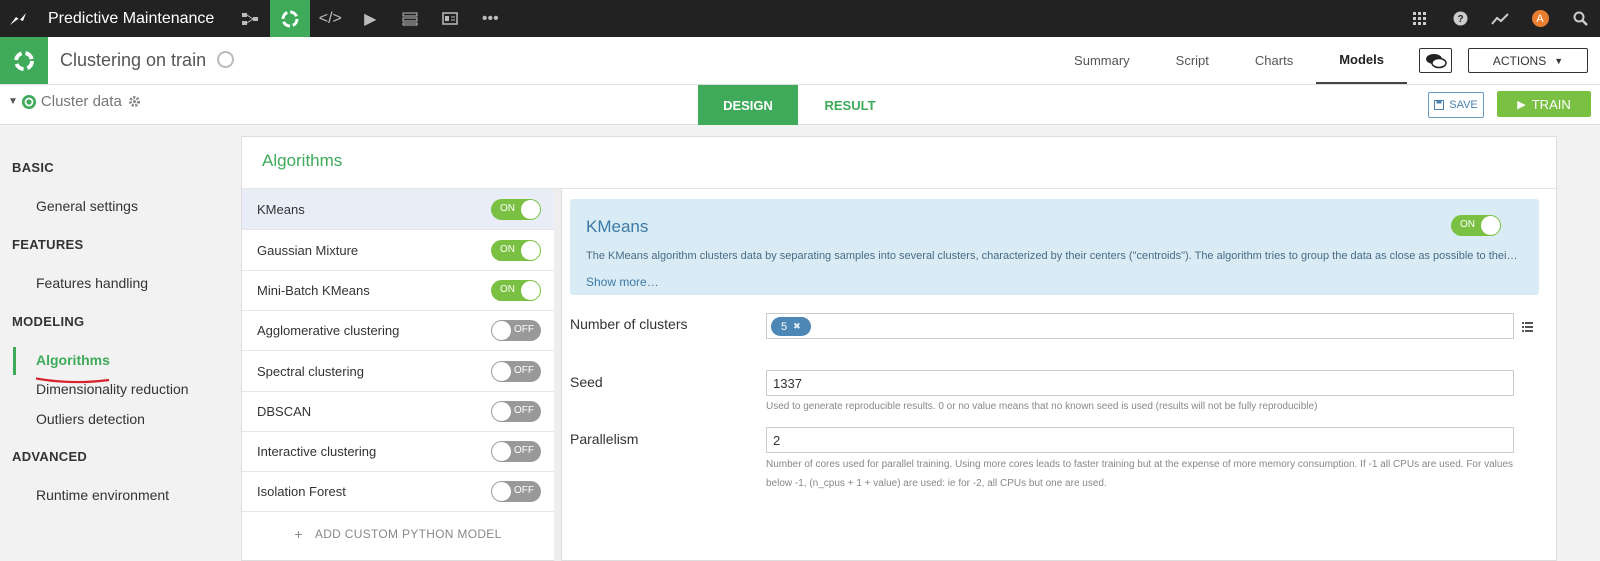 This screenshot has height=561, width=1600. I want to click on algorithm-name: Agglomerative clustering, so click(328, 330).